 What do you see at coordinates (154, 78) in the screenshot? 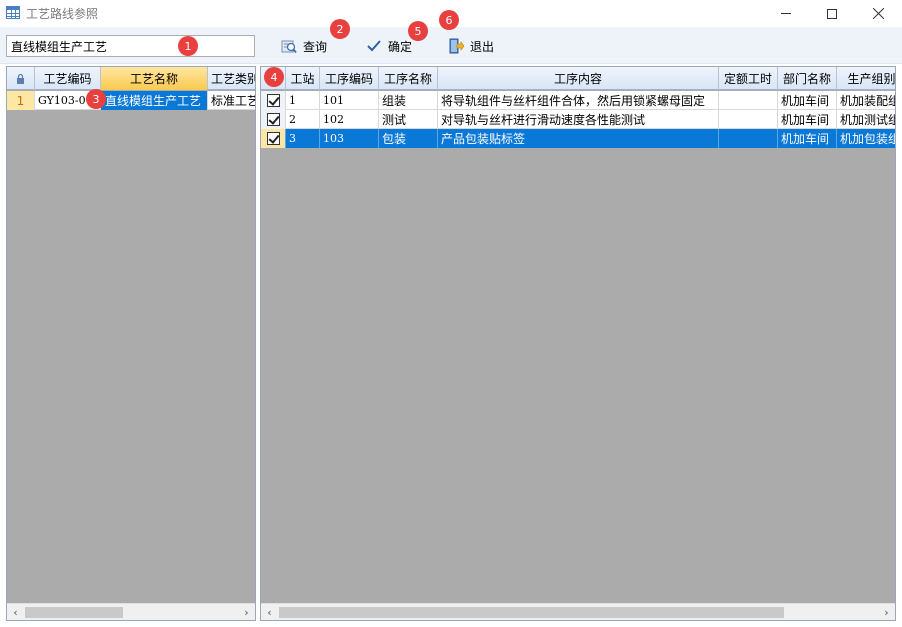
I see `column-header-route-name: 工艺名称` at bounding box center [154, 78].